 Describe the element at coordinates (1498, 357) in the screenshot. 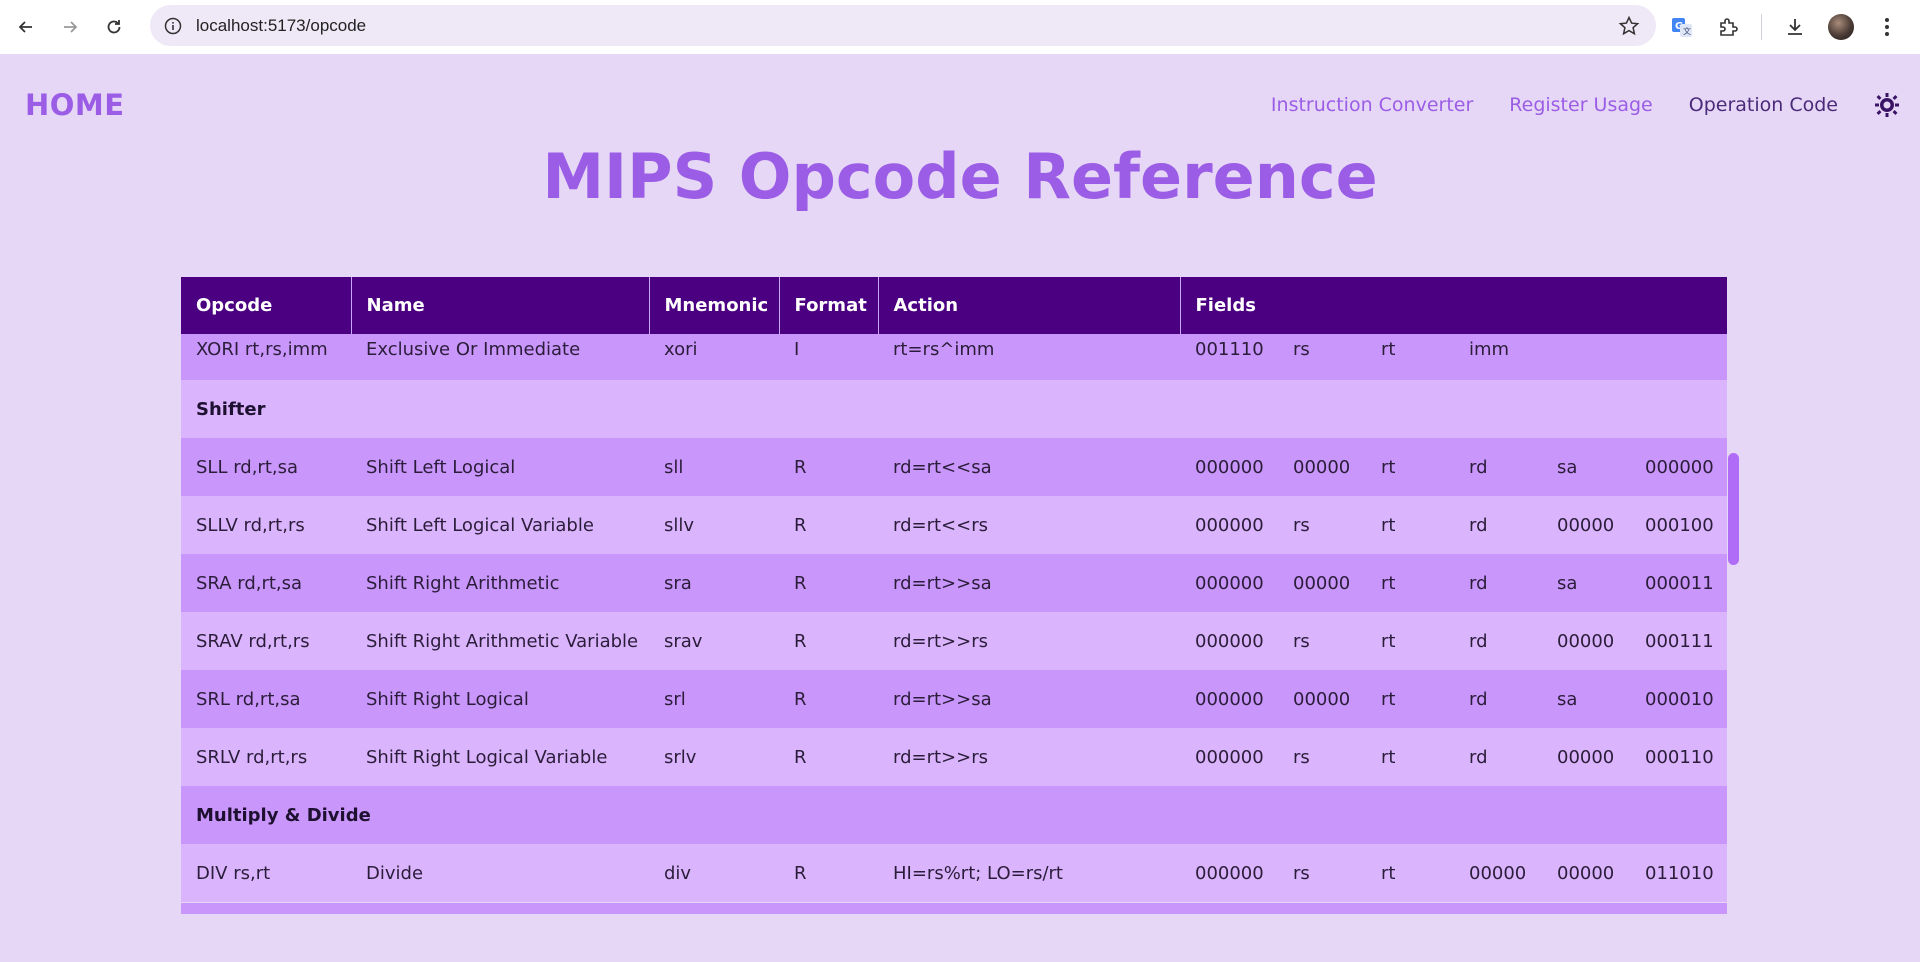

I see `cell-field: imm` at that location.